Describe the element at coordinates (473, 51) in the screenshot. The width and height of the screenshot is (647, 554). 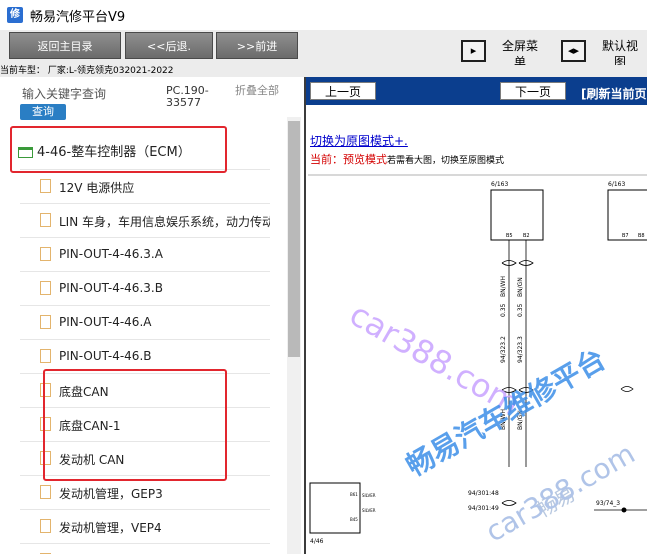
I see `fullscreen-icon: ▸` at that location.